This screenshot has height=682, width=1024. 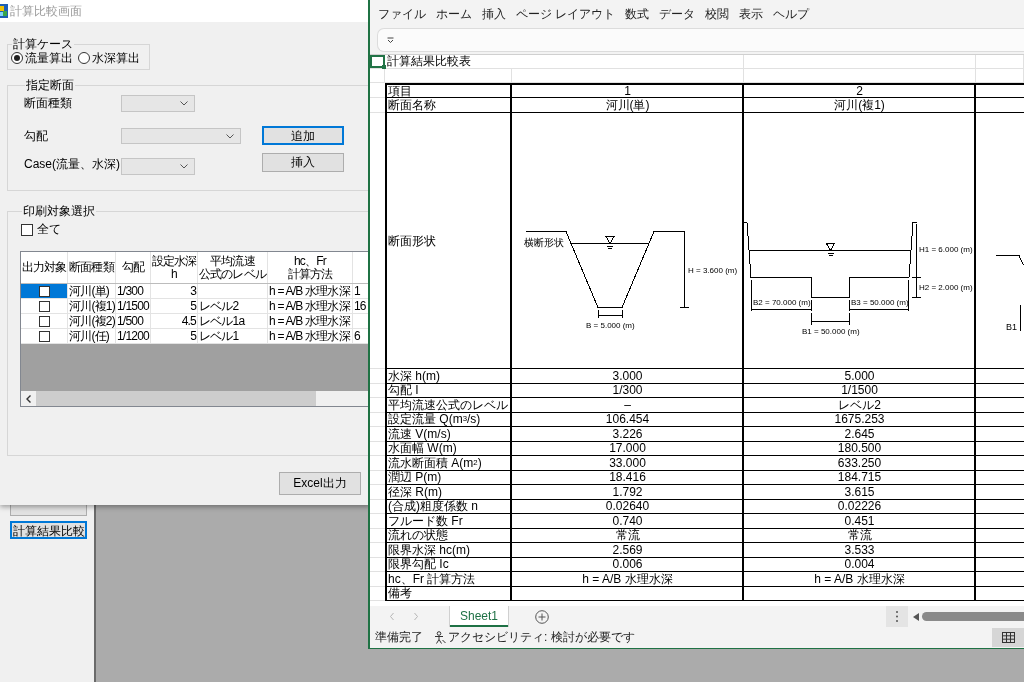 I want to click on table-cell: 0.02226, so click(x=860, y=506).